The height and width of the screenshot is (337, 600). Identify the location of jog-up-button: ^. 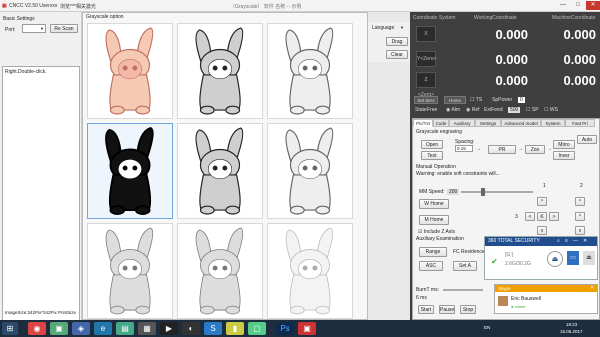
(542, 201).